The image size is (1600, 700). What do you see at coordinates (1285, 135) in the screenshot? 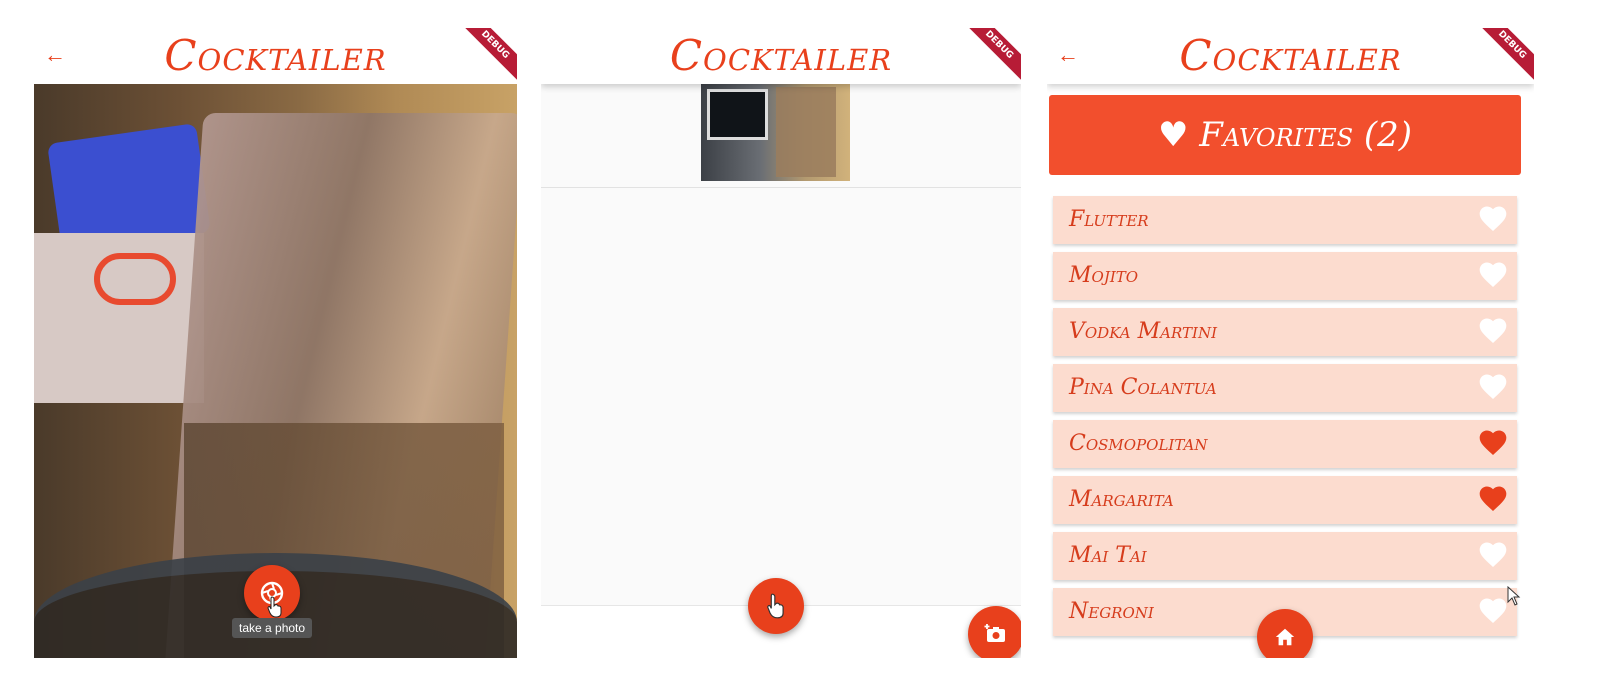
I see `favorites-button: ♥ Favorites (2)` at bounding box center [1285, 135].